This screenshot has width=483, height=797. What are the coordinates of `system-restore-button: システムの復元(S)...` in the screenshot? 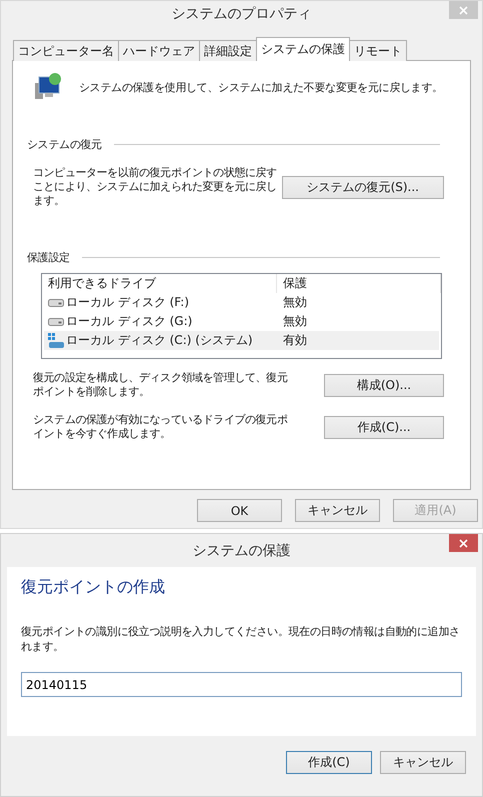 It's located at (363, 187).